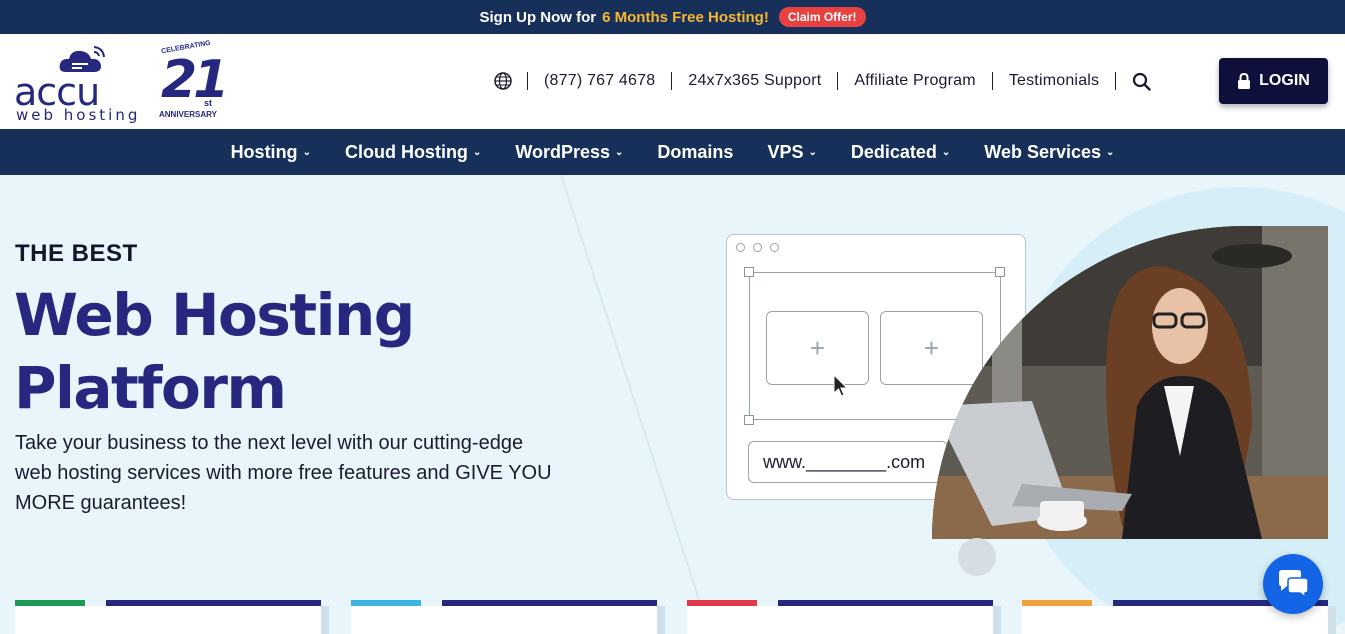 This screenshot has width=1345, height=634. Describe the element at coordinates (757, 247) in the screenshot. I see `window-dots` at that location.